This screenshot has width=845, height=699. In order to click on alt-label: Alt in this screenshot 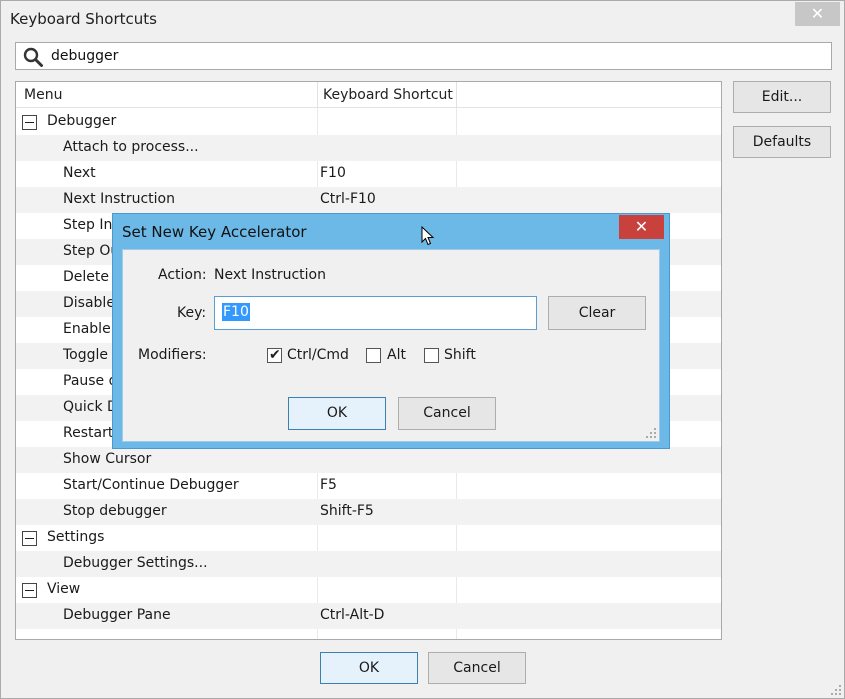, I will do `click(396, 355)`.